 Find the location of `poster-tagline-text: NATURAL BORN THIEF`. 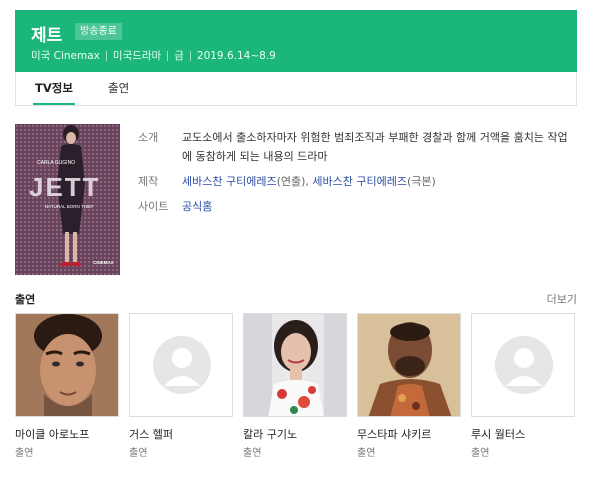

poster-tagline-text: NATURAL BORN THIEF is located at coordinates (69, 206).